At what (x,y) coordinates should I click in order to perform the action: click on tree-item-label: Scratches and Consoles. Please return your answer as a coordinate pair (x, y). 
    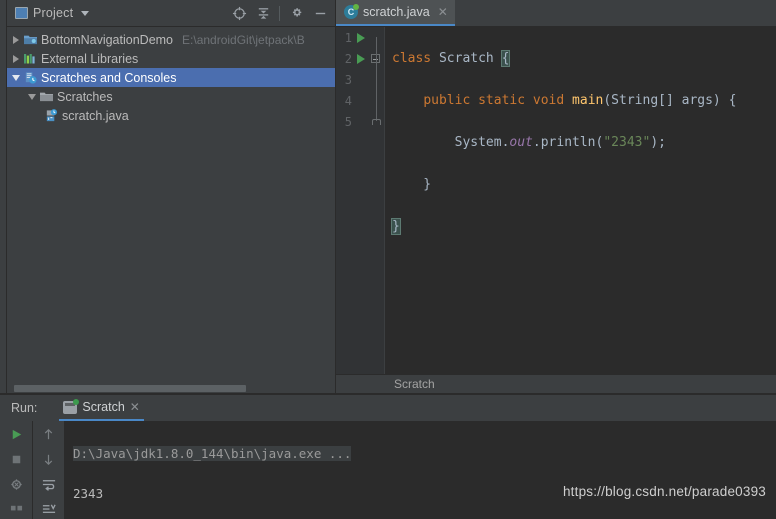
    Looking at the image, I should click on (109, 77).